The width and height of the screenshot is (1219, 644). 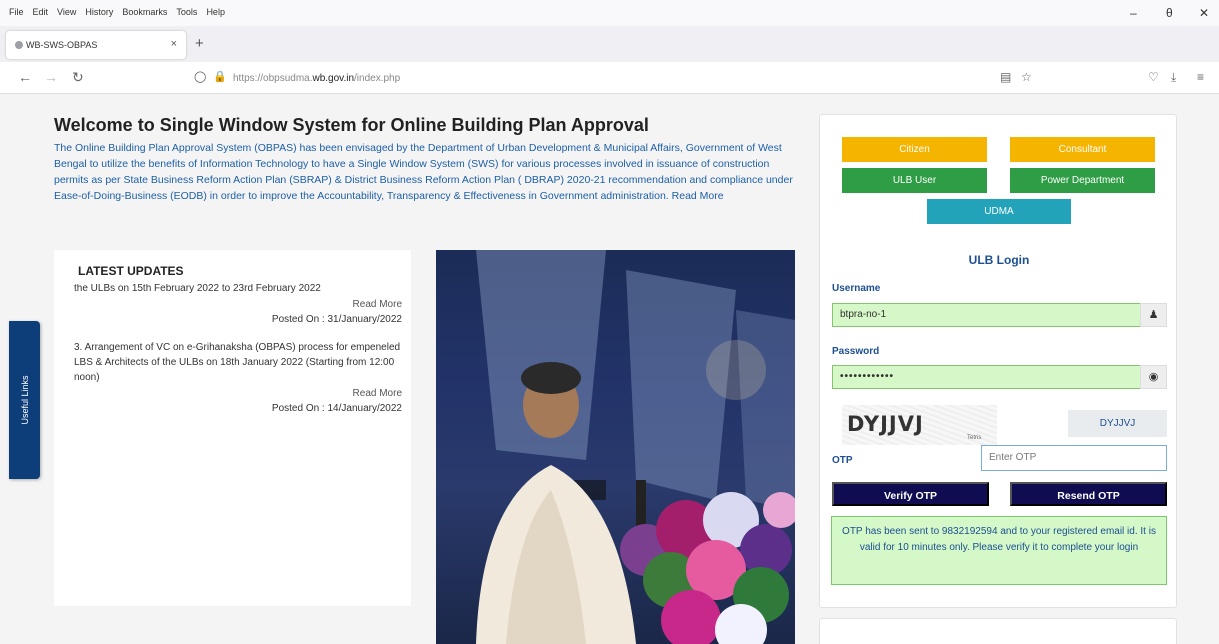 What do you see at coordinates (186, 12) in the screenshot?
I see `menu-tools: Tools` at bounding box center [186, 12].